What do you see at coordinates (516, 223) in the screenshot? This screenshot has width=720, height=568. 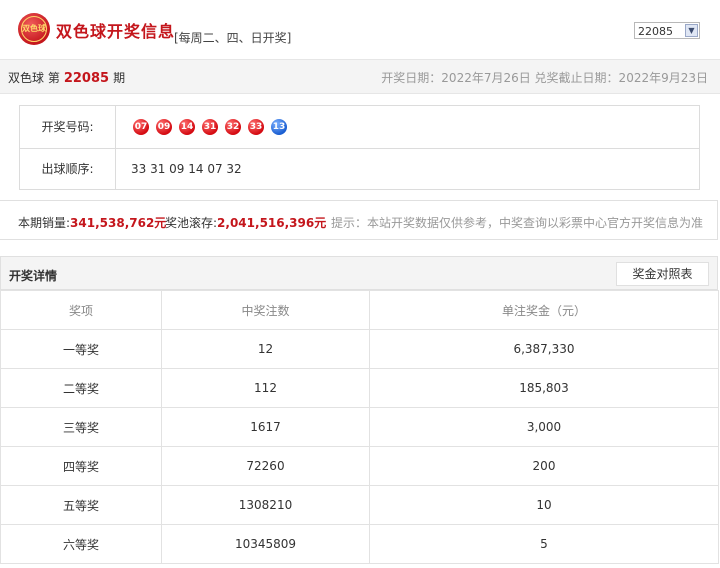 I see `disclaimer-tip: 提示：本站开奖数据仅供参考，中奖查询以彩票中心官方开奖信息为准` at bounding box center [516, 223].